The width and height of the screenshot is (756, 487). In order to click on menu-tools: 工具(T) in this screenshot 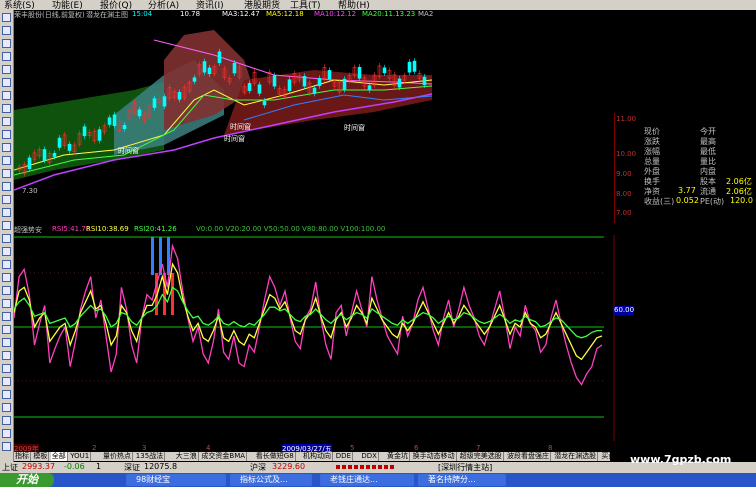, I will do `click(305, 5)`.